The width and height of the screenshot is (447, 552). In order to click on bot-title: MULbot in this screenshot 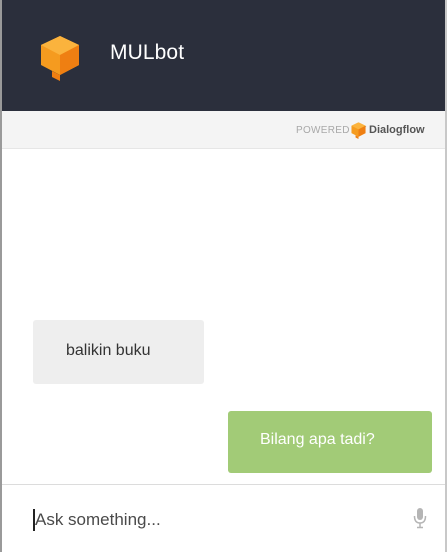, I will do `click(147, 52)`.